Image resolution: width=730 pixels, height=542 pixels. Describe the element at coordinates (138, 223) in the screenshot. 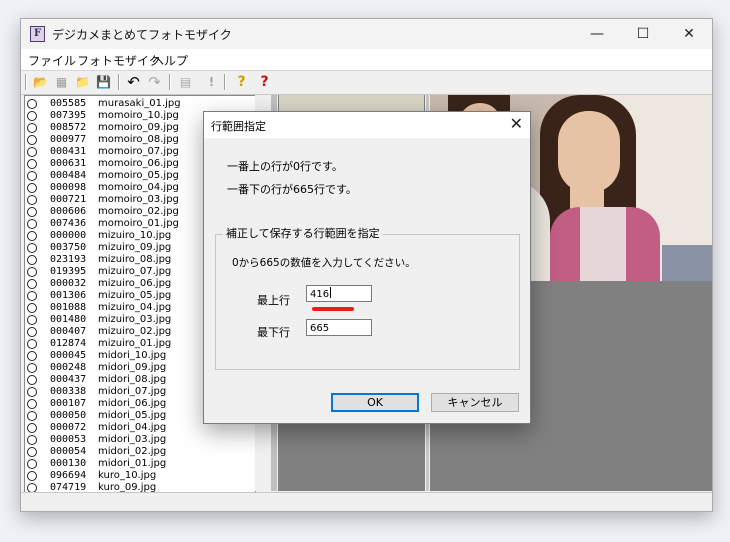

I see `file-name: momoiro_01.jpg` at that location.